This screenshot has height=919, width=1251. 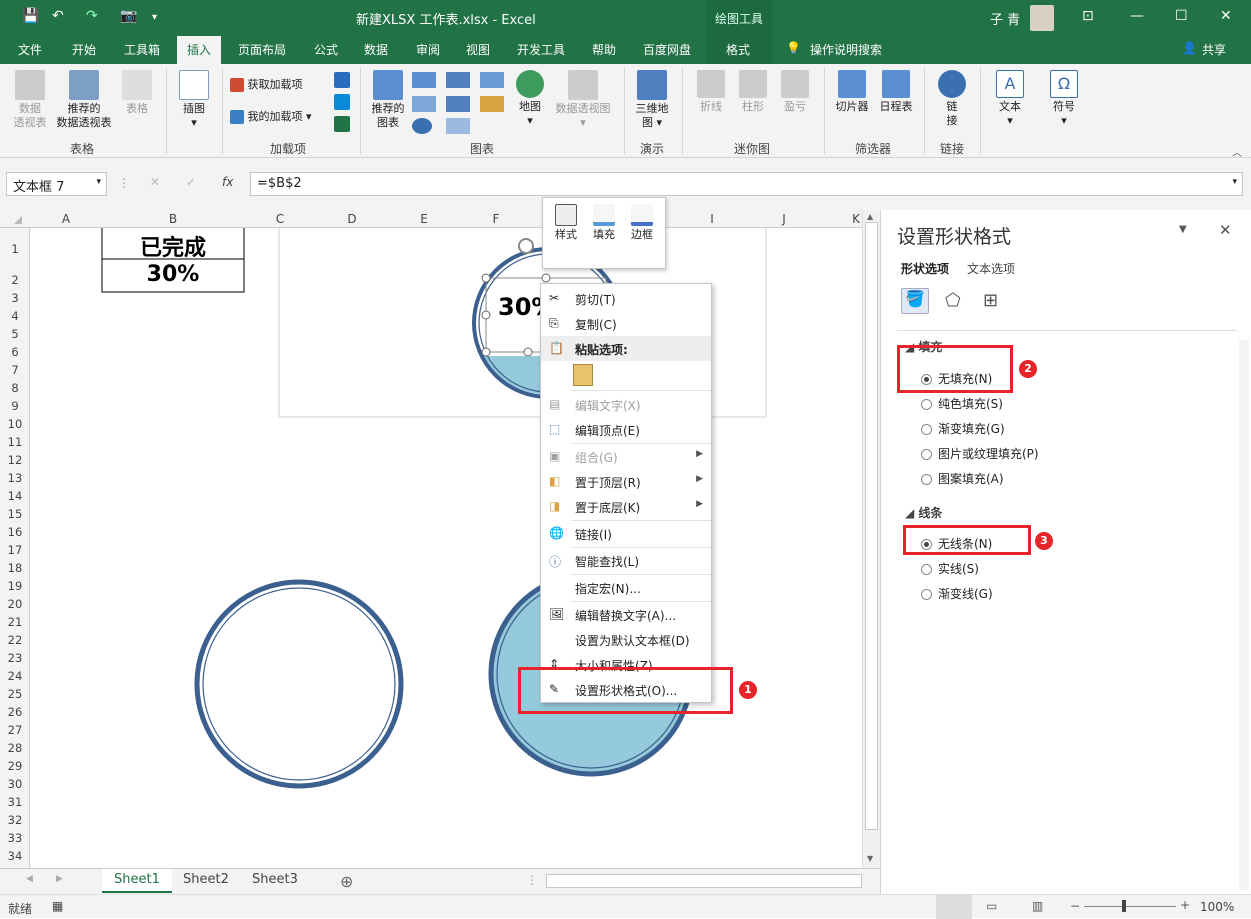 What do you see at coordinates (15, 802) in the screenshot?
I see `row-header: 31` at bounding box center [15, 802].